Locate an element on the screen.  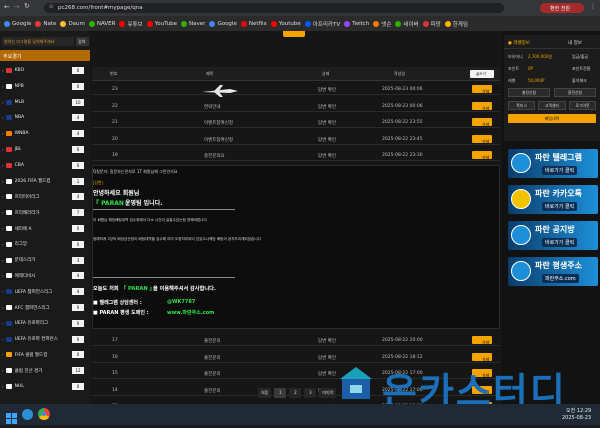
league-count-badge: 0 is located at coordinates (78, 86).